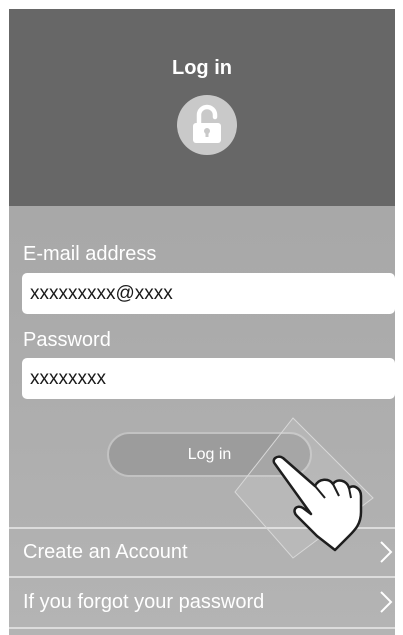 The height and width of the screenshot is (635, 403). I want to click on create-account-label: Create an Account, so click(105, 552).